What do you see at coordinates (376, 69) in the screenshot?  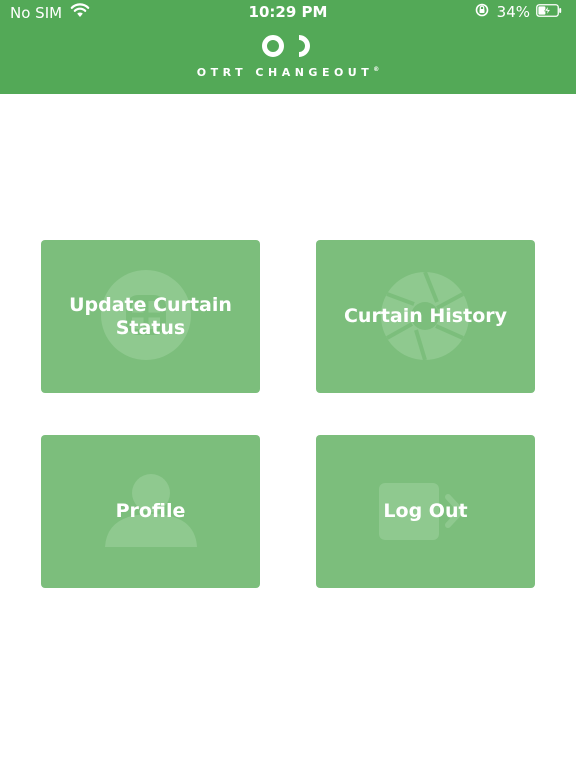 I see `registered-mark: ®` at bounding box center [376, 69].